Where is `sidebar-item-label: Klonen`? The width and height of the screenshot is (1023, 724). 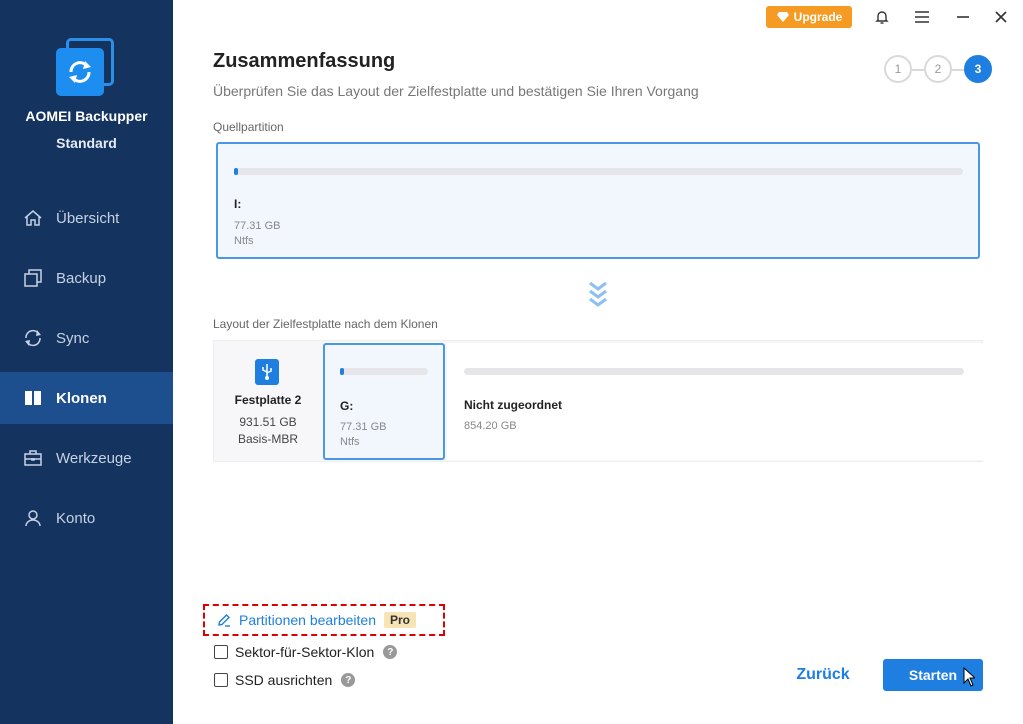 sidebar-item-label: Klonen is located at coordinates (81, 398).